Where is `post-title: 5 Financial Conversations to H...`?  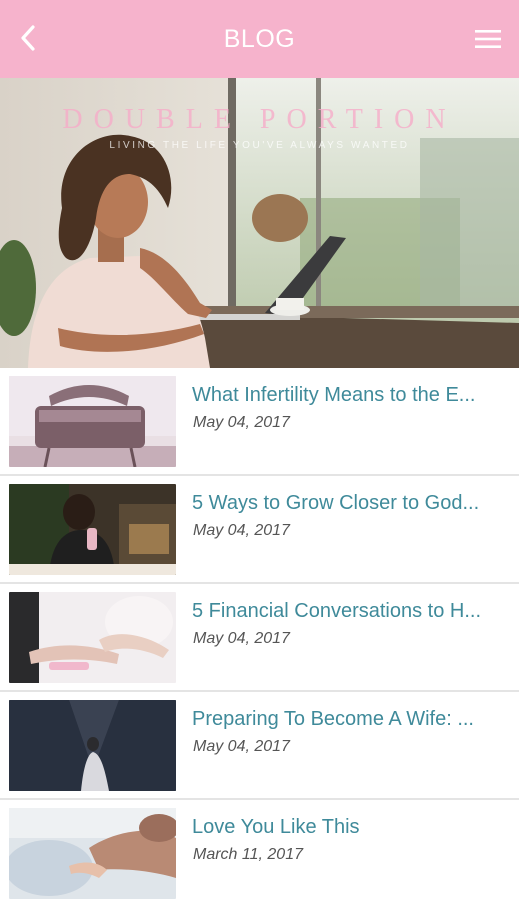
post-title: 5 Financial Conversations to H... is located at coordinates (337, 611).